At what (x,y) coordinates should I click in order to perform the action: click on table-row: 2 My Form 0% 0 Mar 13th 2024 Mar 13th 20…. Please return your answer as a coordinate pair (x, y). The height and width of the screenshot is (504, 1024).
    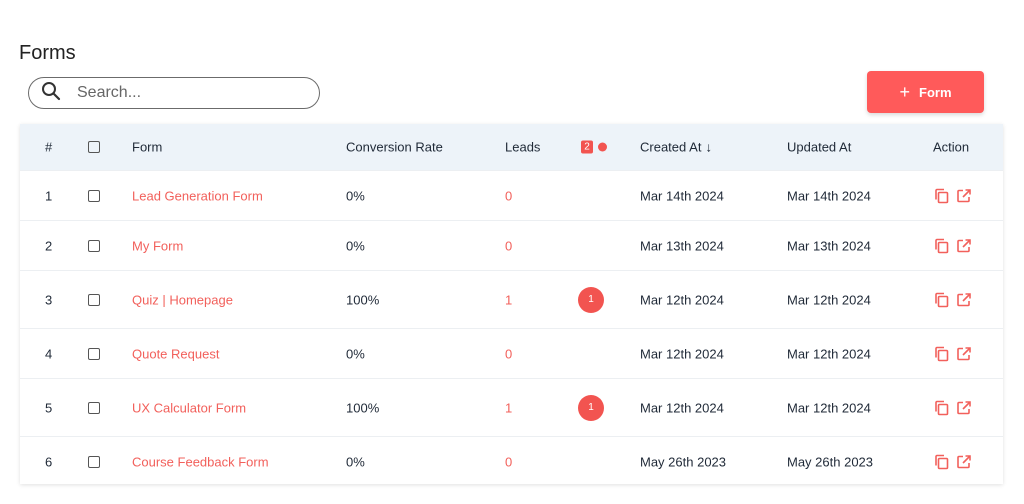
    Looking at the image, I should click on (511, 245).